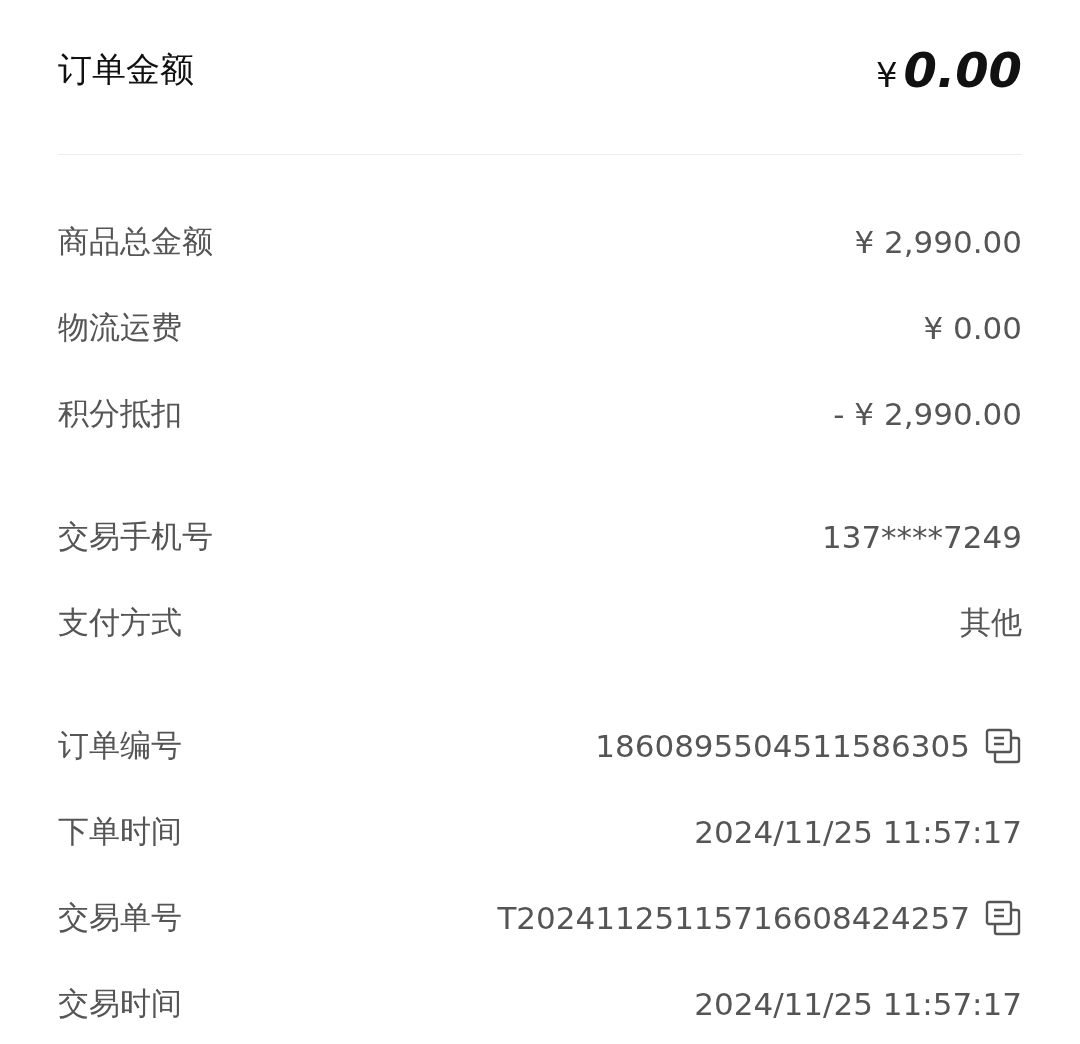  Describe the element at coordinates (120, 327) in the screenshot. I see `field-label: 物流运费` at that location.